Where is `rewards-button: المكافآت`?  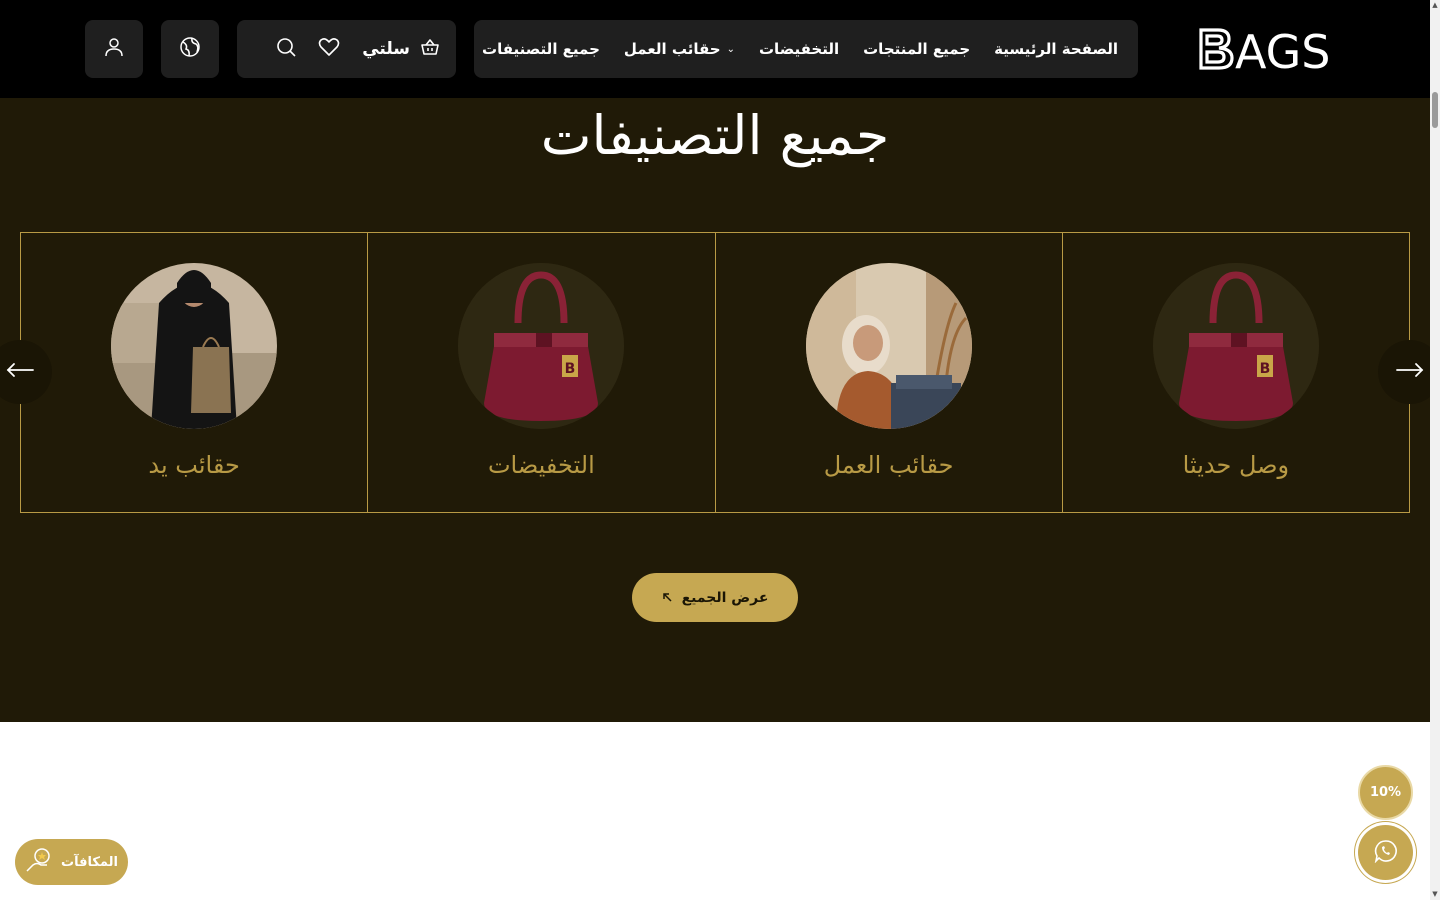
rewards-button: المكافآت is located at coordinates (71, 862).